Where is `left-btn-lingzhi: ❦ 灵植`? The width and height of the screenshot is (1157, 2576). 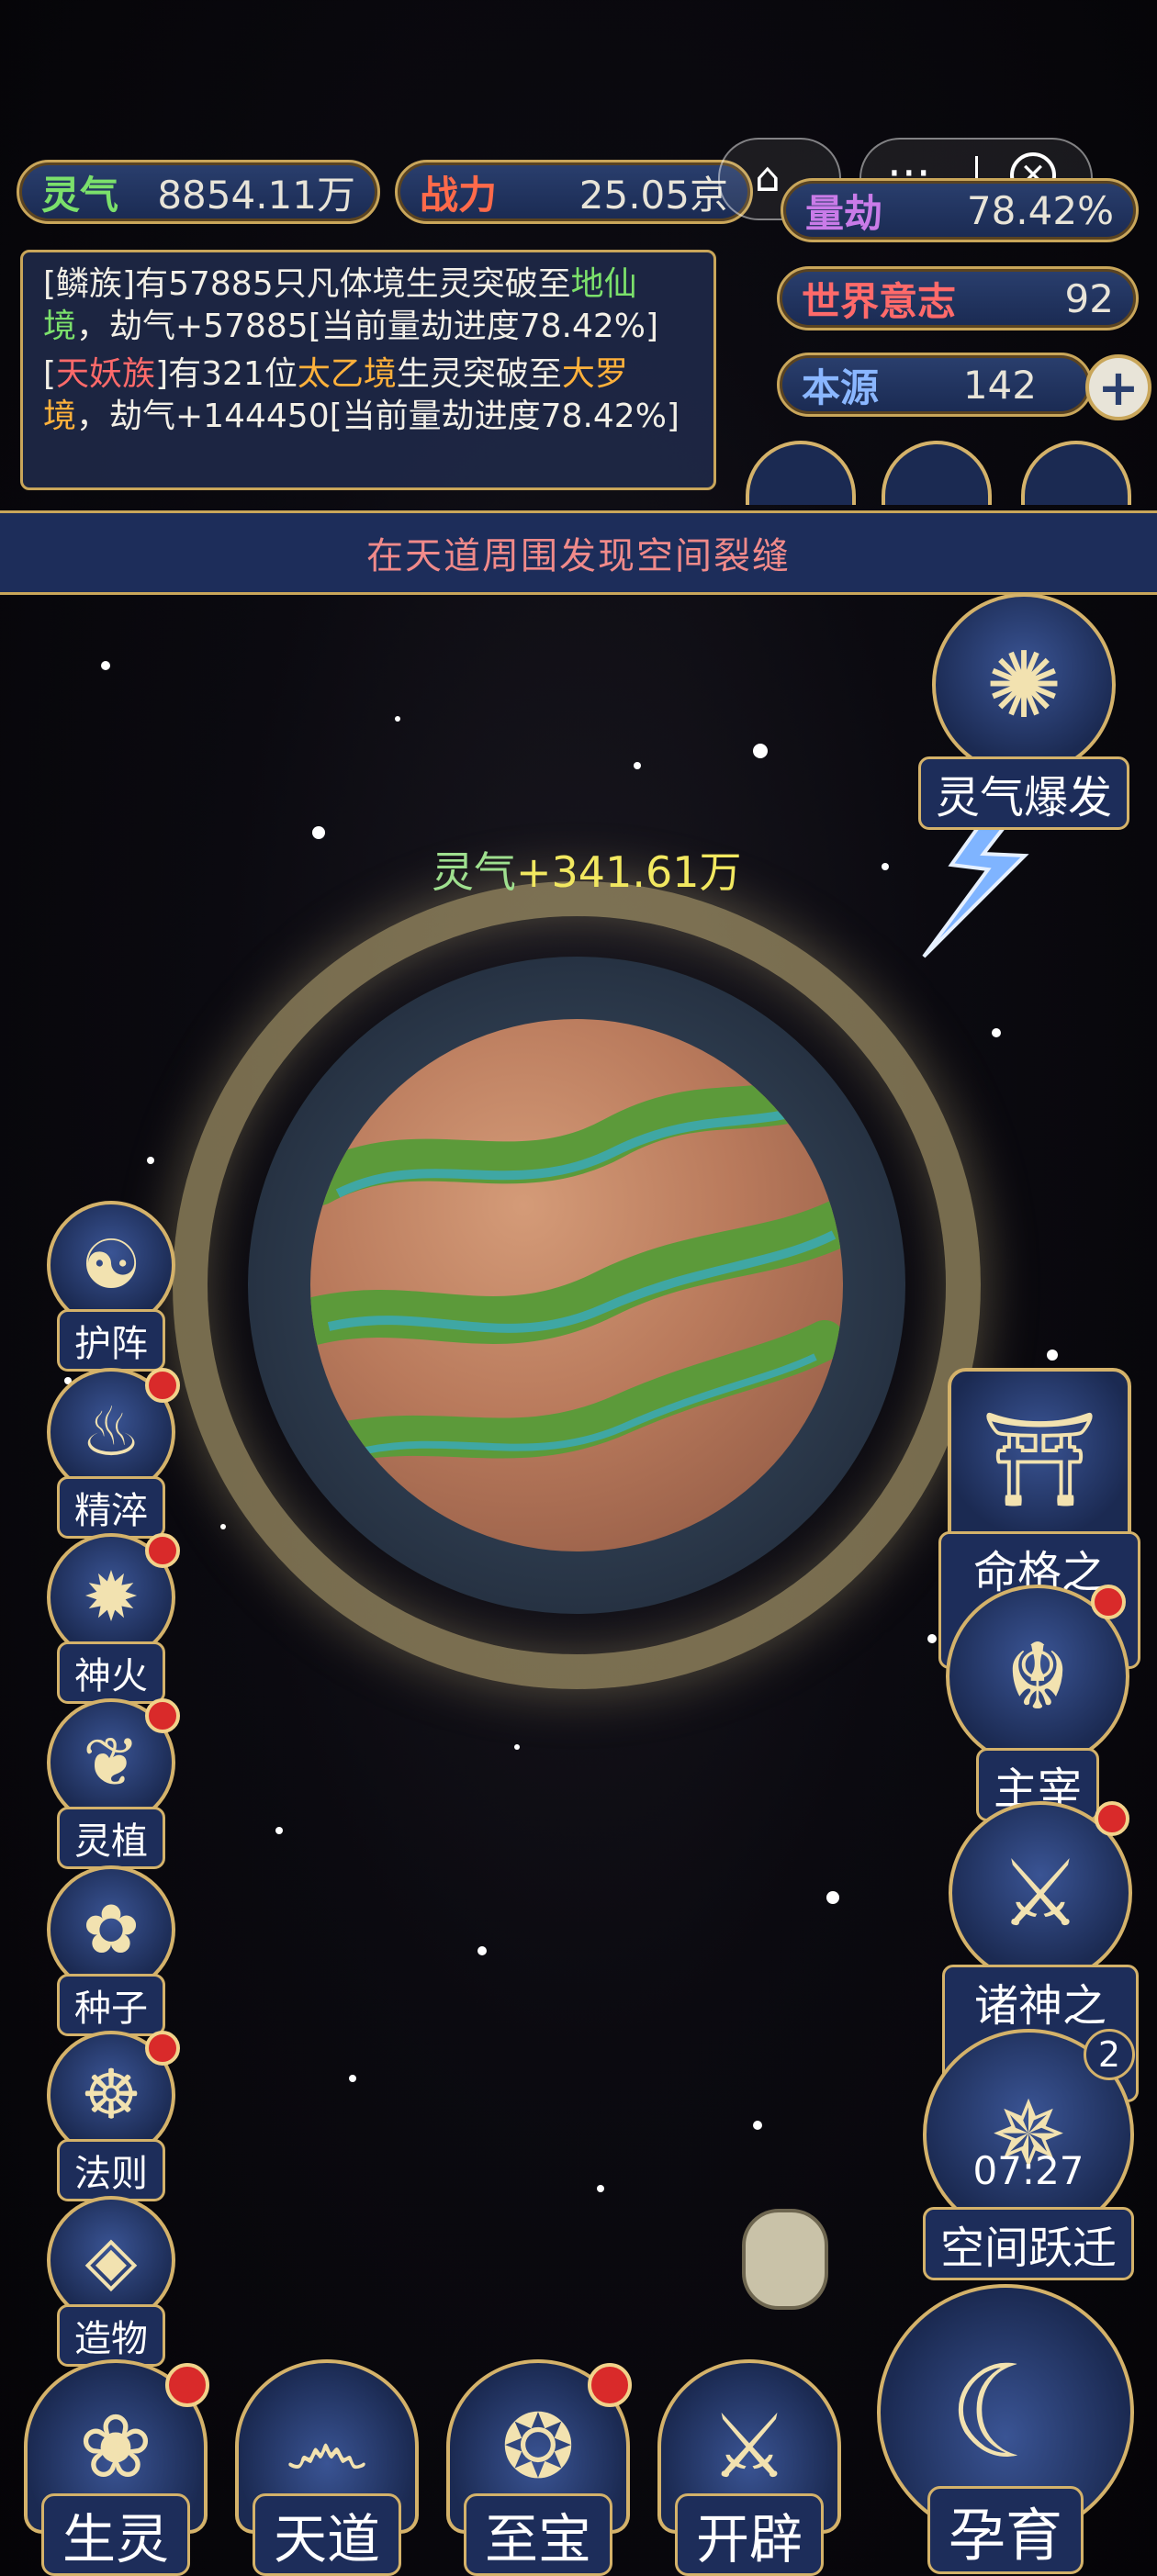 left-btn-lingzhi: ❦ 灵植 is located at coordinates (111, 1783).